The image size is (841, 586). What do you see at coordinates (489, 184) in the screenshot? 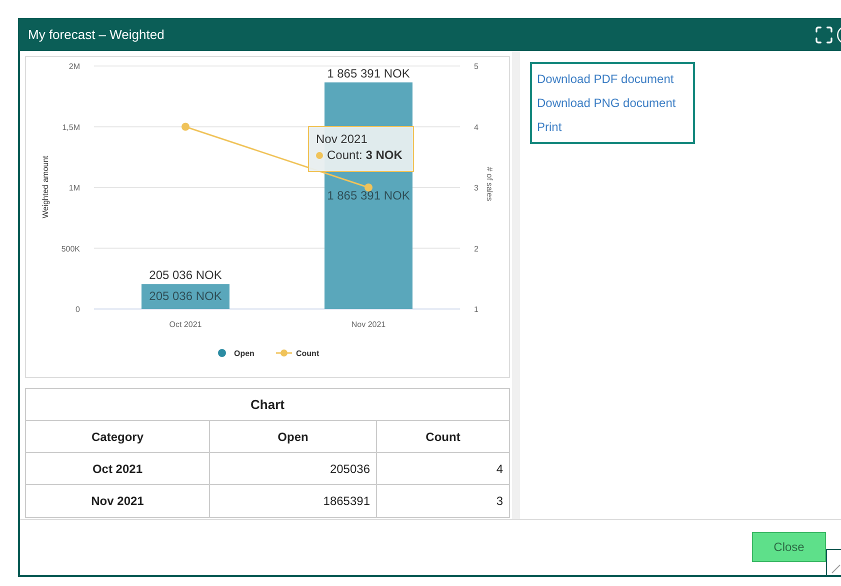
I see `y-axis-title: # of sales` at bounding box center [489, 184].